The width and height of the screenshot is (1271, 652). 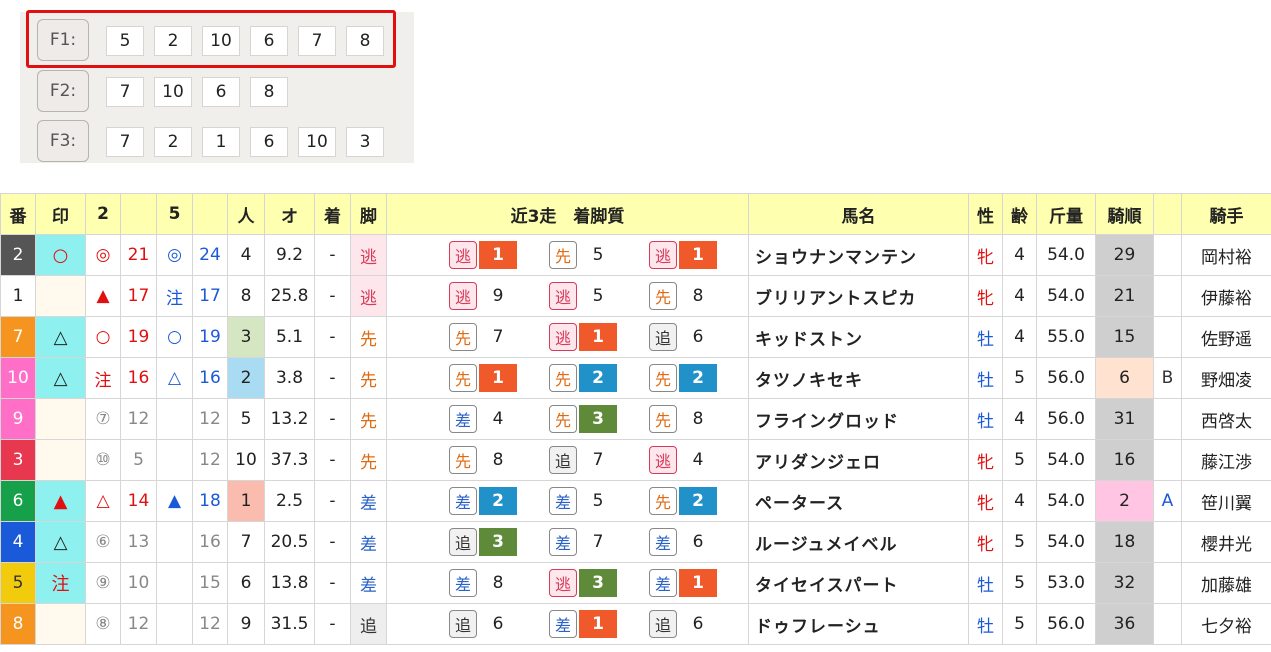 I want to click on formation-f3-number: 7, so click(x=125, y=142).